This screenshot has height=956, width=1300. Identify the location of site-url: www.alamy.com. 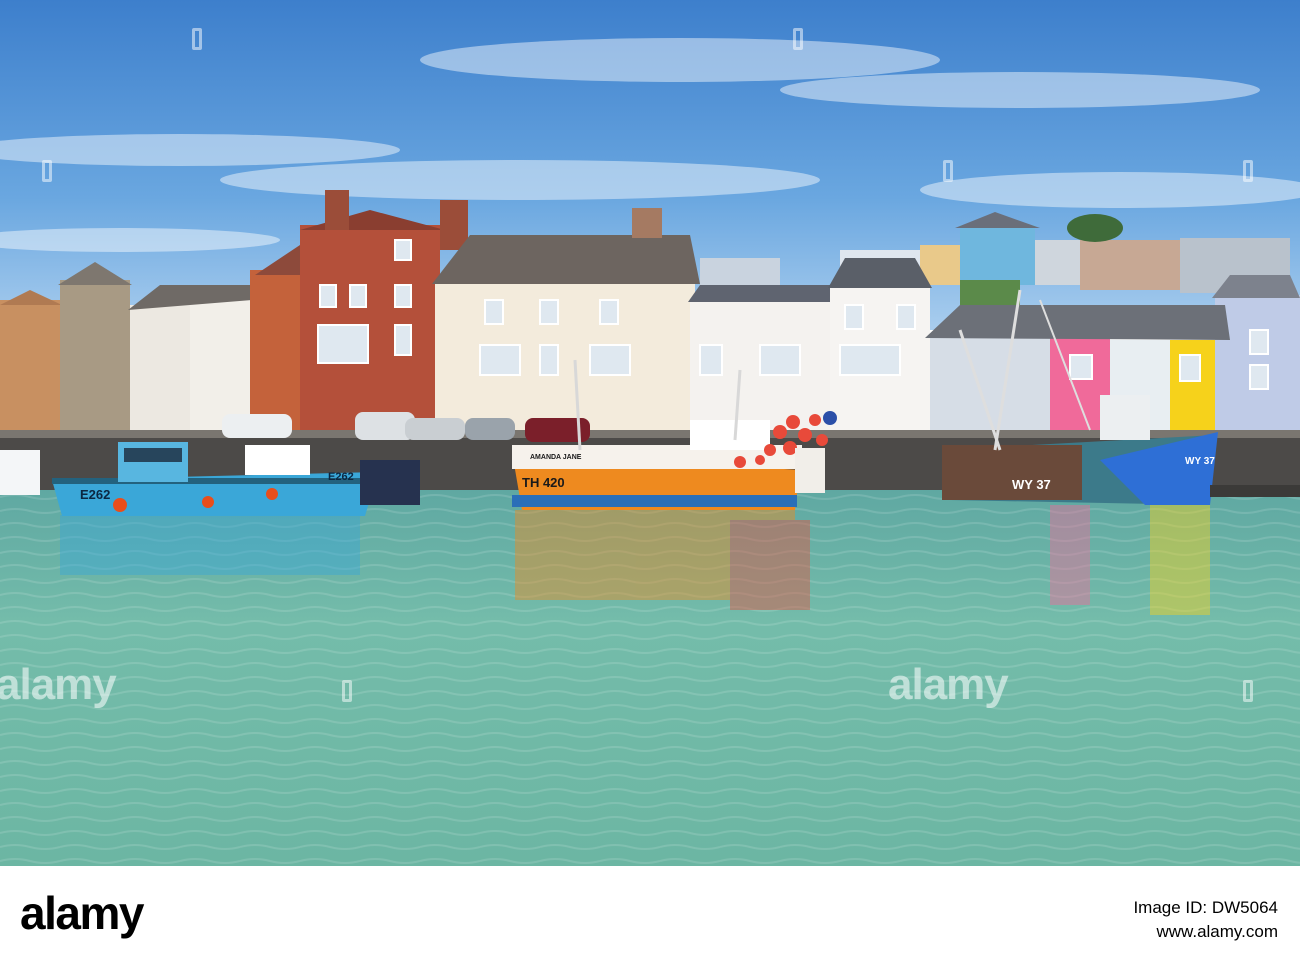
(1217, 931).